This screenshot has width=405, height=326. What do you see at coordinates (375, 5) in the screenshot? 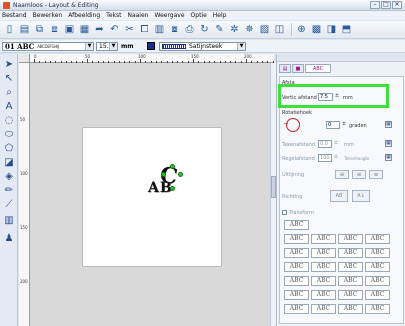
I see `minimize-button: –` at bounding box center [375, 5].